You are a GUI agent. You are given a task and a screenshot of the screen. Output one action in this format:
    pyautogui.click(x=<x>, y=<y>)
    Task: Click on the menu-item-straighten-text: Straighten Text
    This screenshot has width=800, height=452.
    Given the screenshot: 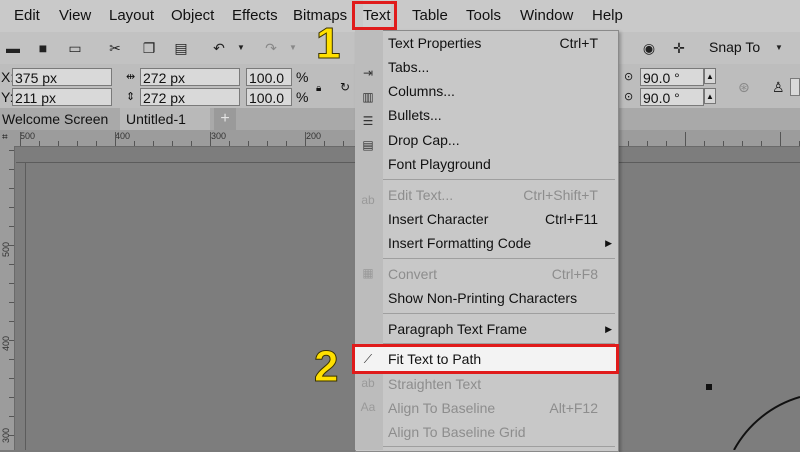 What is the action you would take?
    pyautogui.click(x=502, y=384)
    